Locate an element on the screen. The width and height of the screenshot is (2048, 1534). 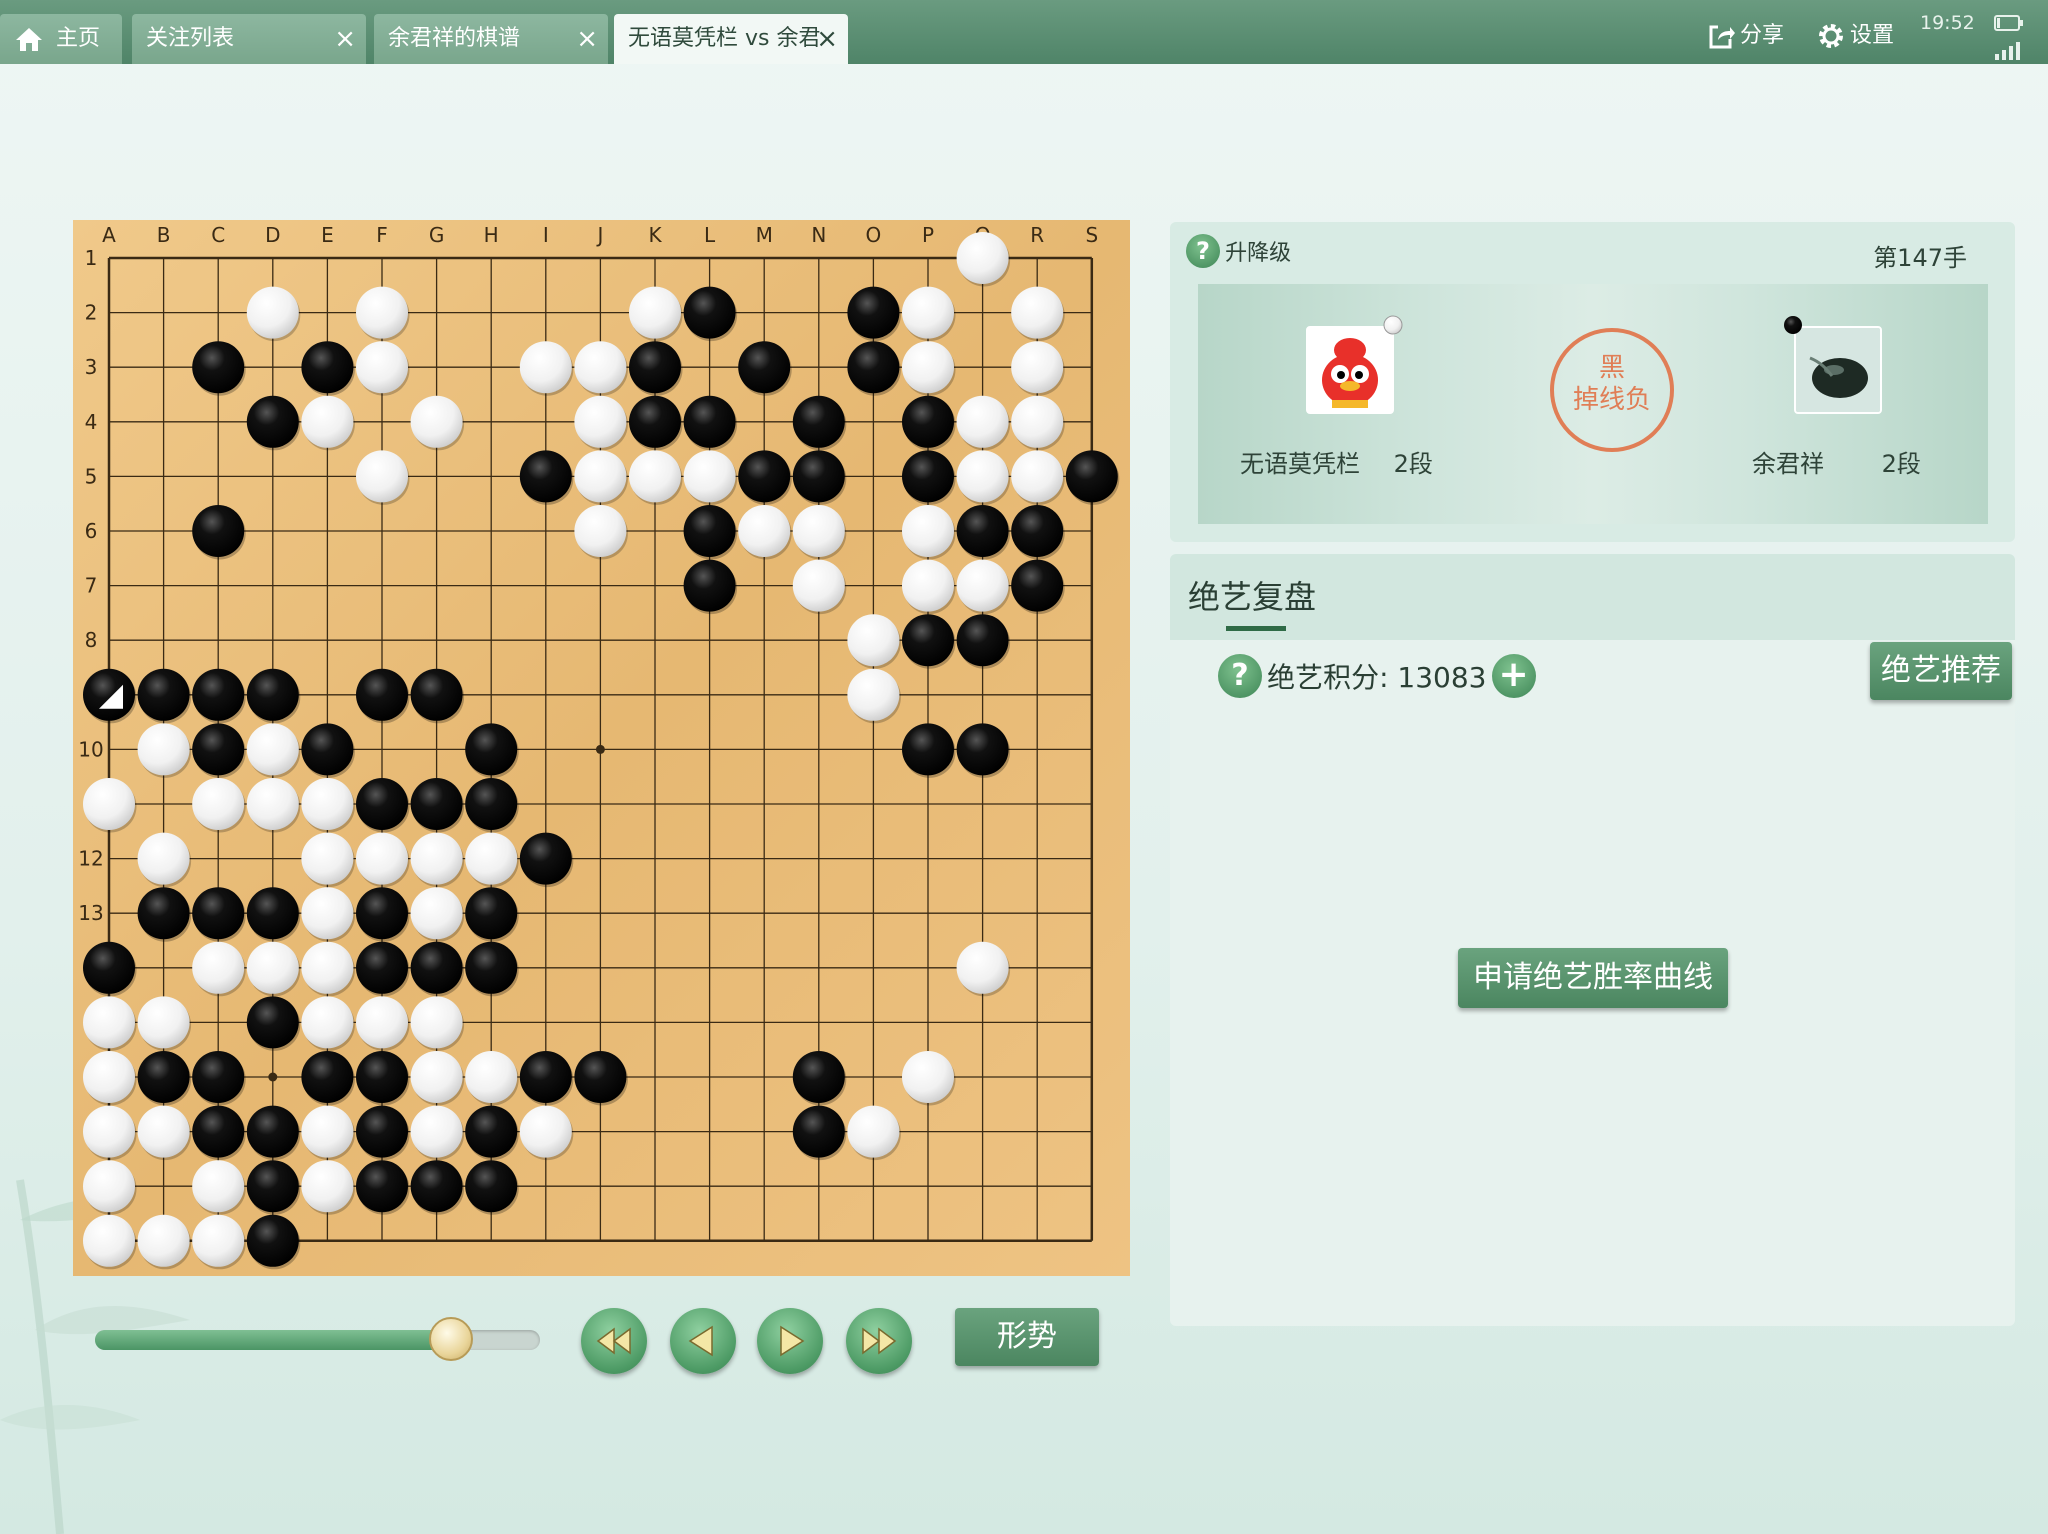
settings-button: 设置 is located at coordinates (1855, 36).